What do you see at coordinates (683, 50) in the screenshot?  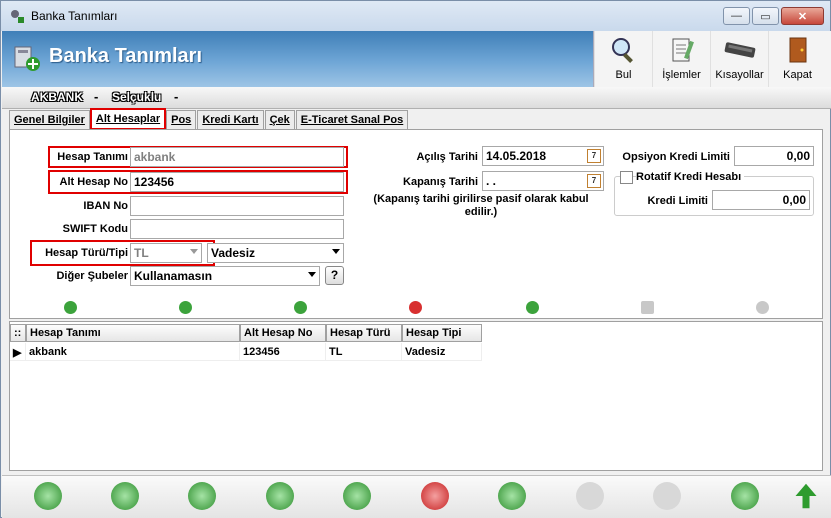 I see `clipboard-icon` at bounding box center [683, 50].